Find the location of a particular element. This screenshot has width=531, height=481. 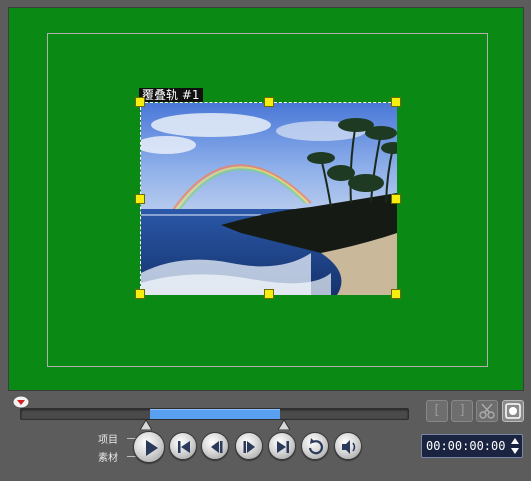

enlarge-preview-icon is located at coordinates (513, 411).